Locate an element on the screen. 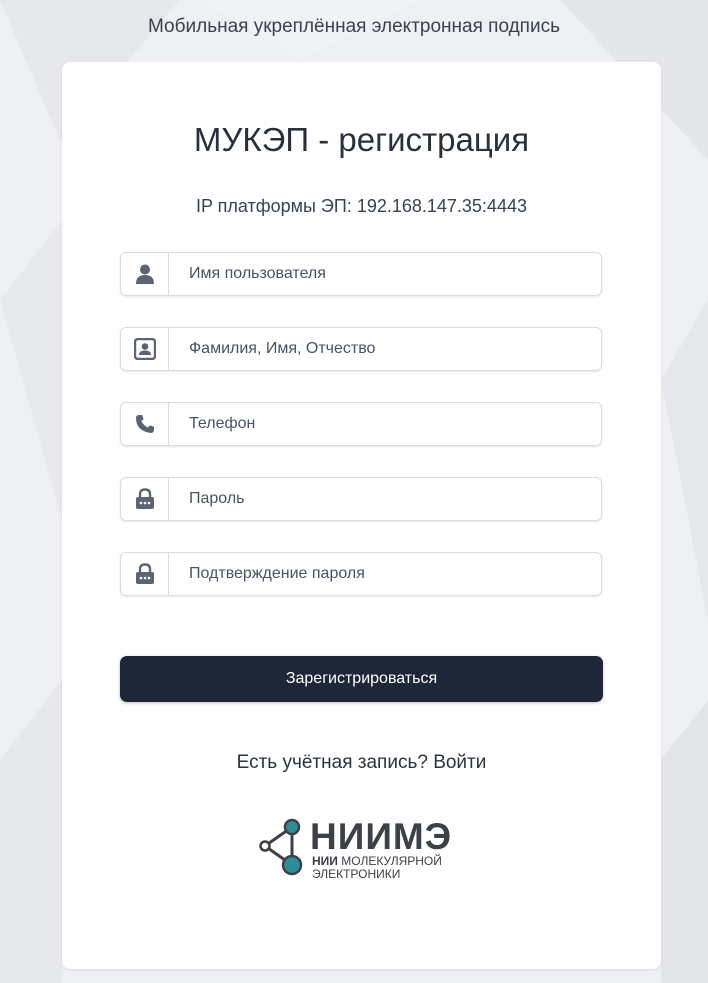  fullname-input is located at coordinates (385, 349).